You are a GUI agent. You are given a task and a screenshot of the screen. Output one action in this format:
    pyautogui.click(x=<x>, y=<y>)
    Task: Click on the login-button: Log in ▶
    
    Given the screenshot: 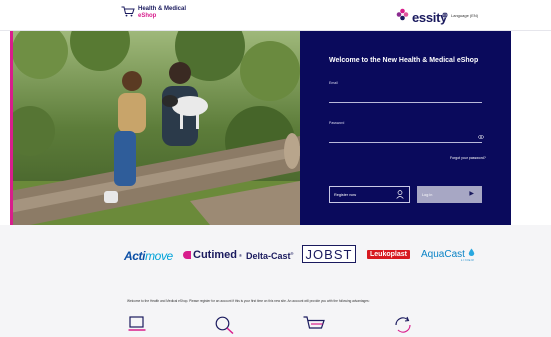 What is the action you would take?
    pyautogui.click(x=449, y=194)
    